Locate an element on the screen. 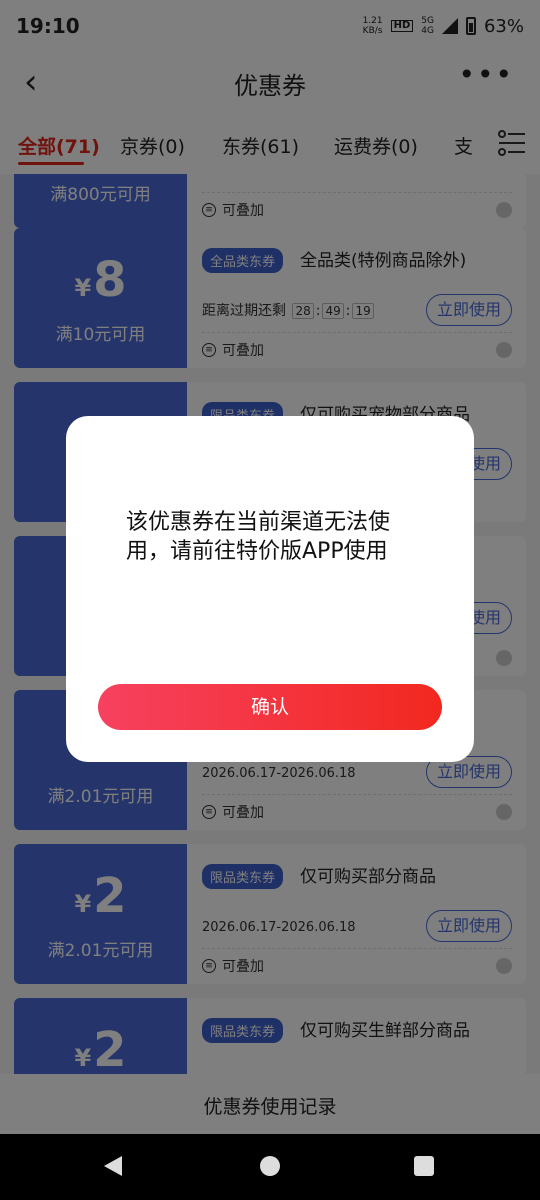 This screenshot has height=1200, width=540. confirm-button: 确认 is located at coordinates (270, 707).